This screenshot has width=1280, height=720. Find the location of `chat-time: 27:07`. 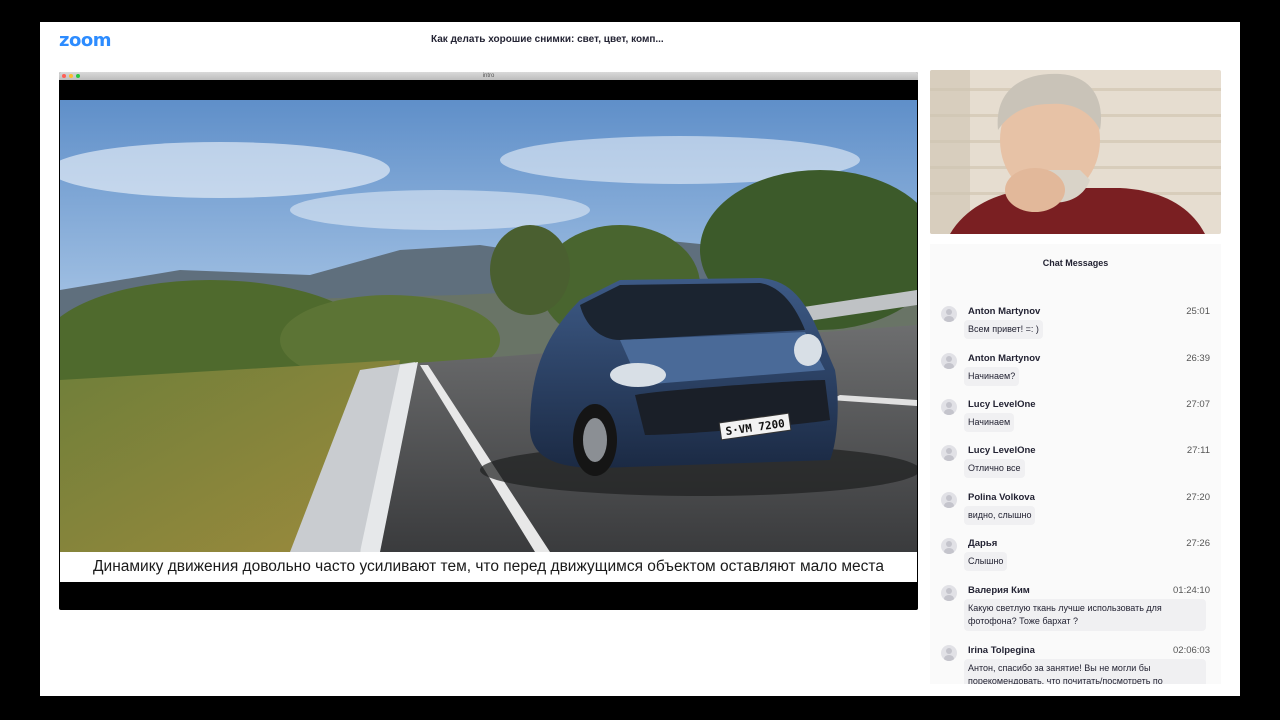

chat-time: 27:07 is located at coordinates (1198, 404).